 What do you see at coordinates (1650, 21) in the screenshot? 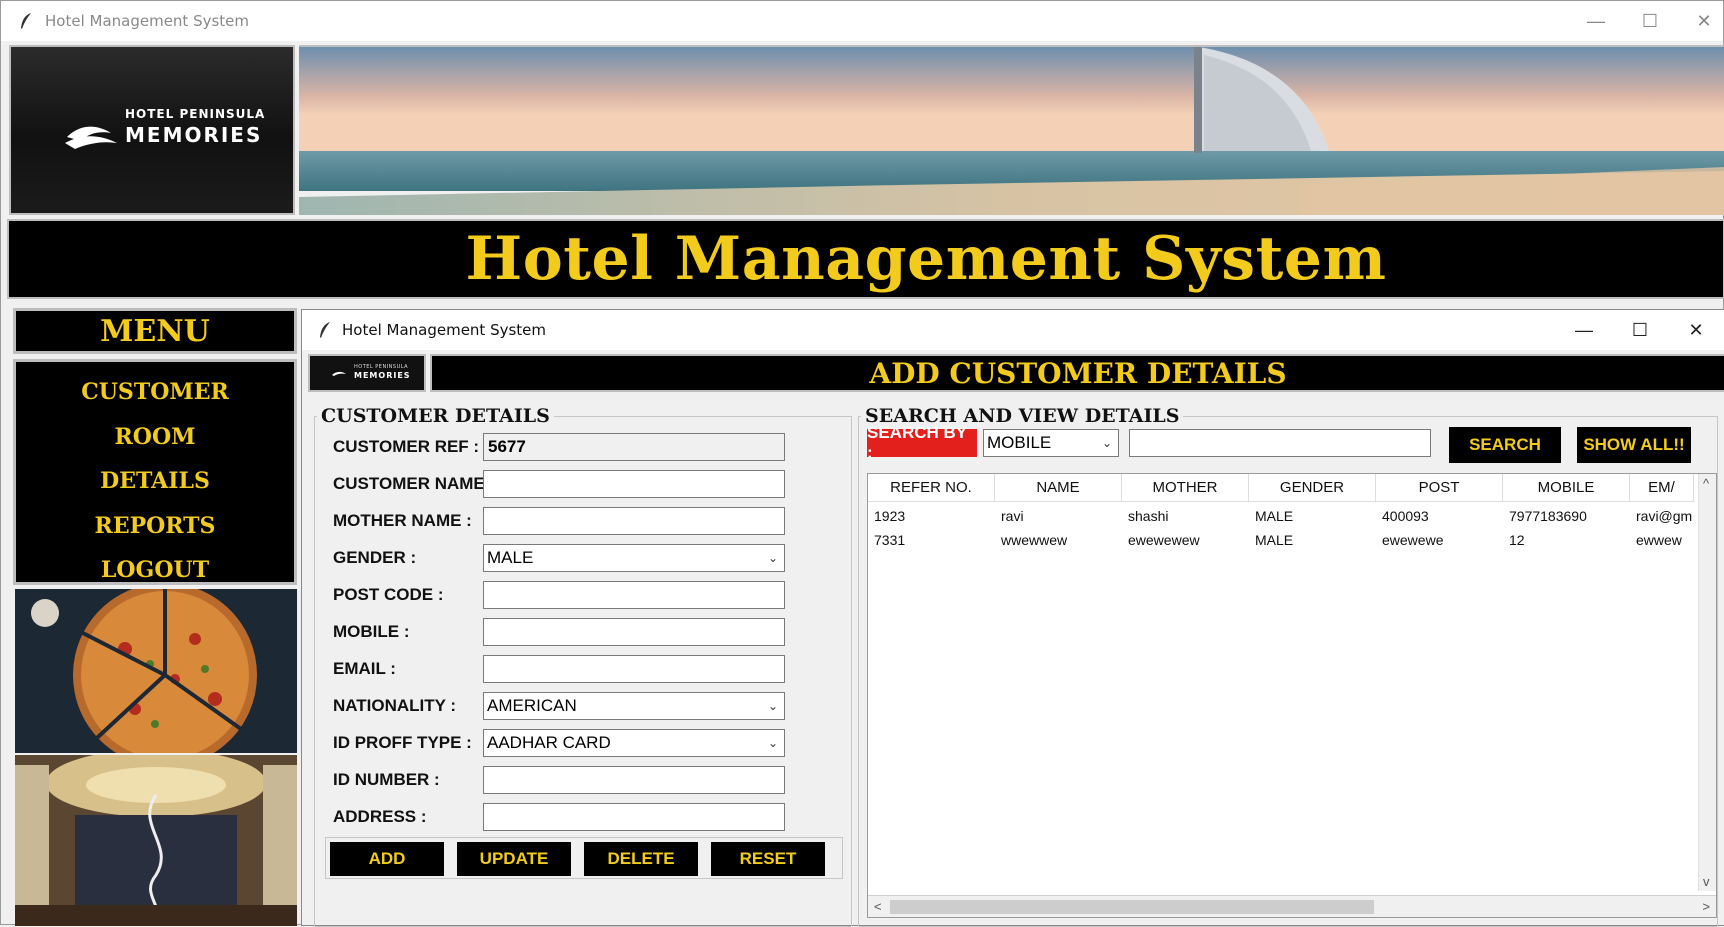
I see `maximize-button: ☐` at bounding box center [1650, 21].